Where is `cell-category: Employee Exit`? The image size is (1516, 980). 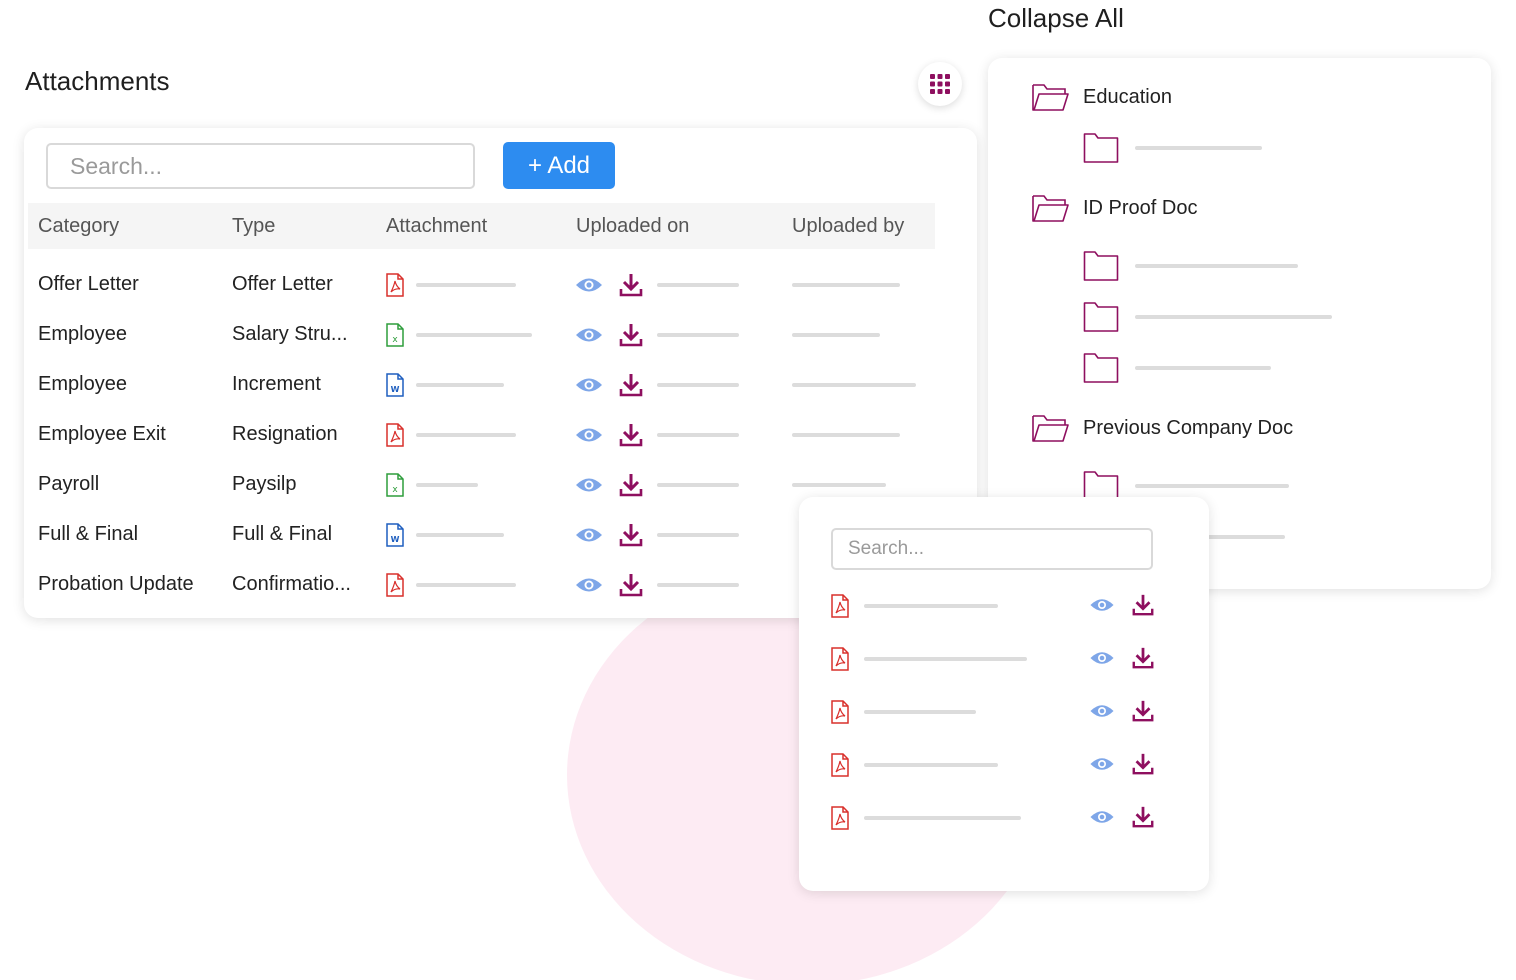
cell-category: Employee Exit is located at coordinates (102, 434).